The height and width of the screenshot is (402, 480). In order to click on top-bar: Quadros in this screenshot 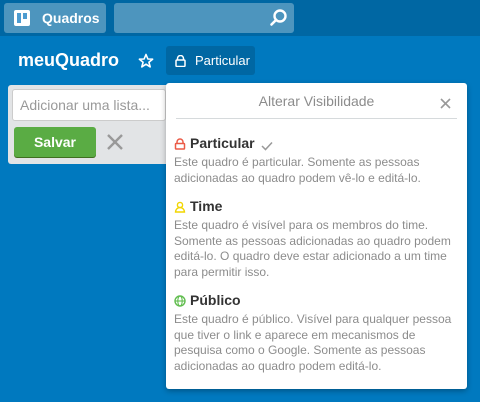, I will do `click(240, 18)`.